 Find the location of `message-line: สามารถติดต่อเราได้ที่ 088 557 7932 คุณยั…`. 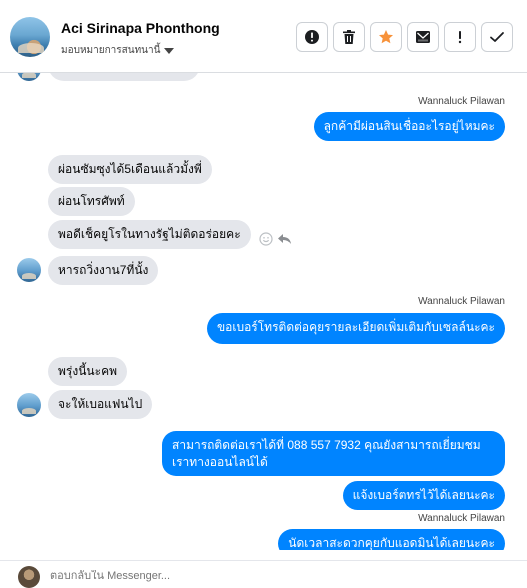

message-line: สามารถติดต่อเราได้ที่ 088 557 7932 คุณยั… is located at coordinates (326, 445).